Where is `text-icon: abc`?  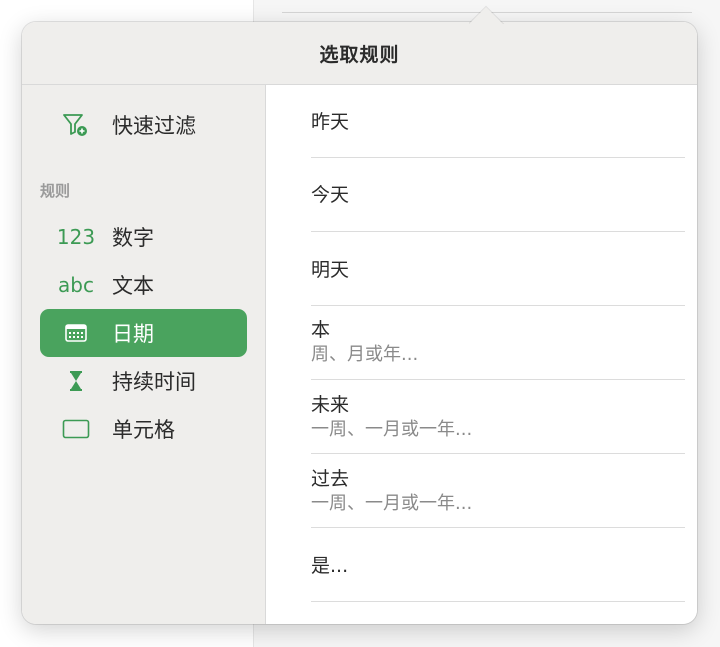
text-icon: abc is located at coordinates (76, 285).